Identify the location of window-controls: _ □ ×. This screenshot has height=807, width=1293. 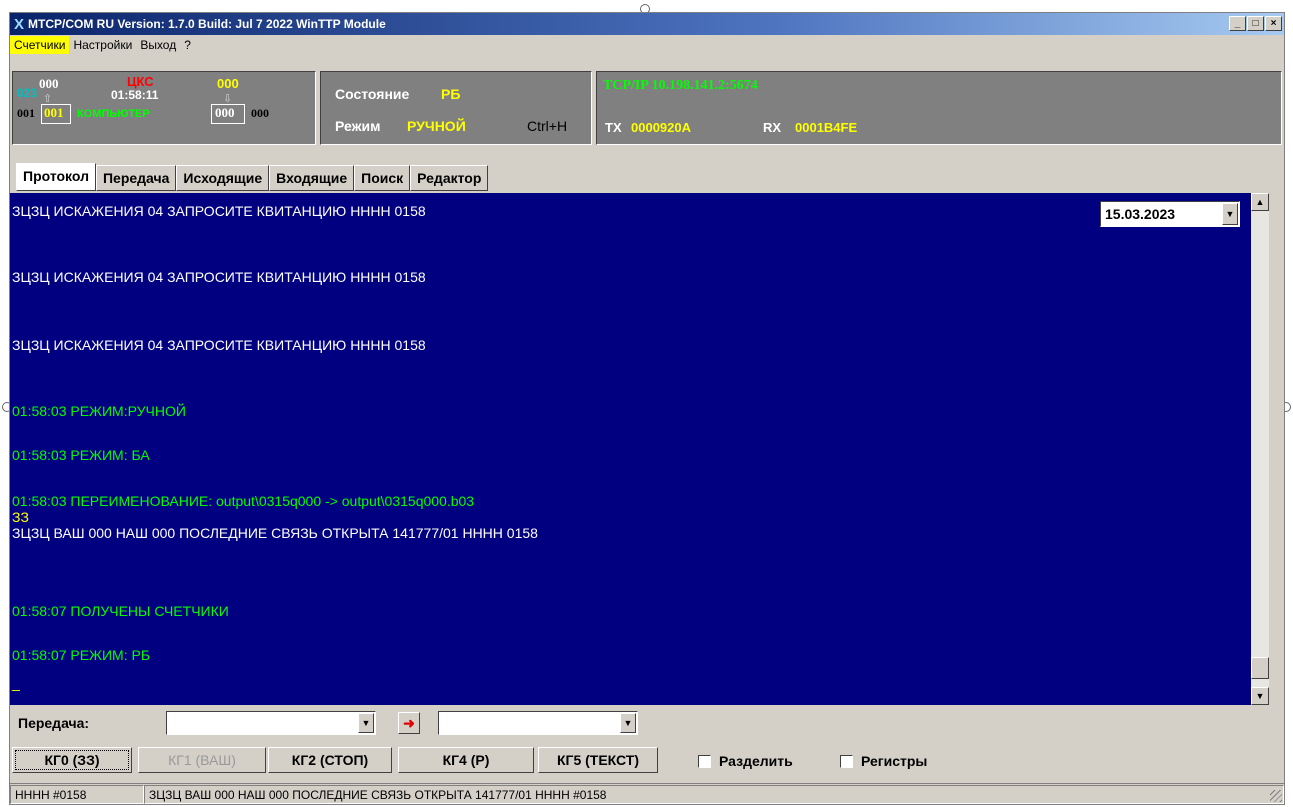
(1255, 23).